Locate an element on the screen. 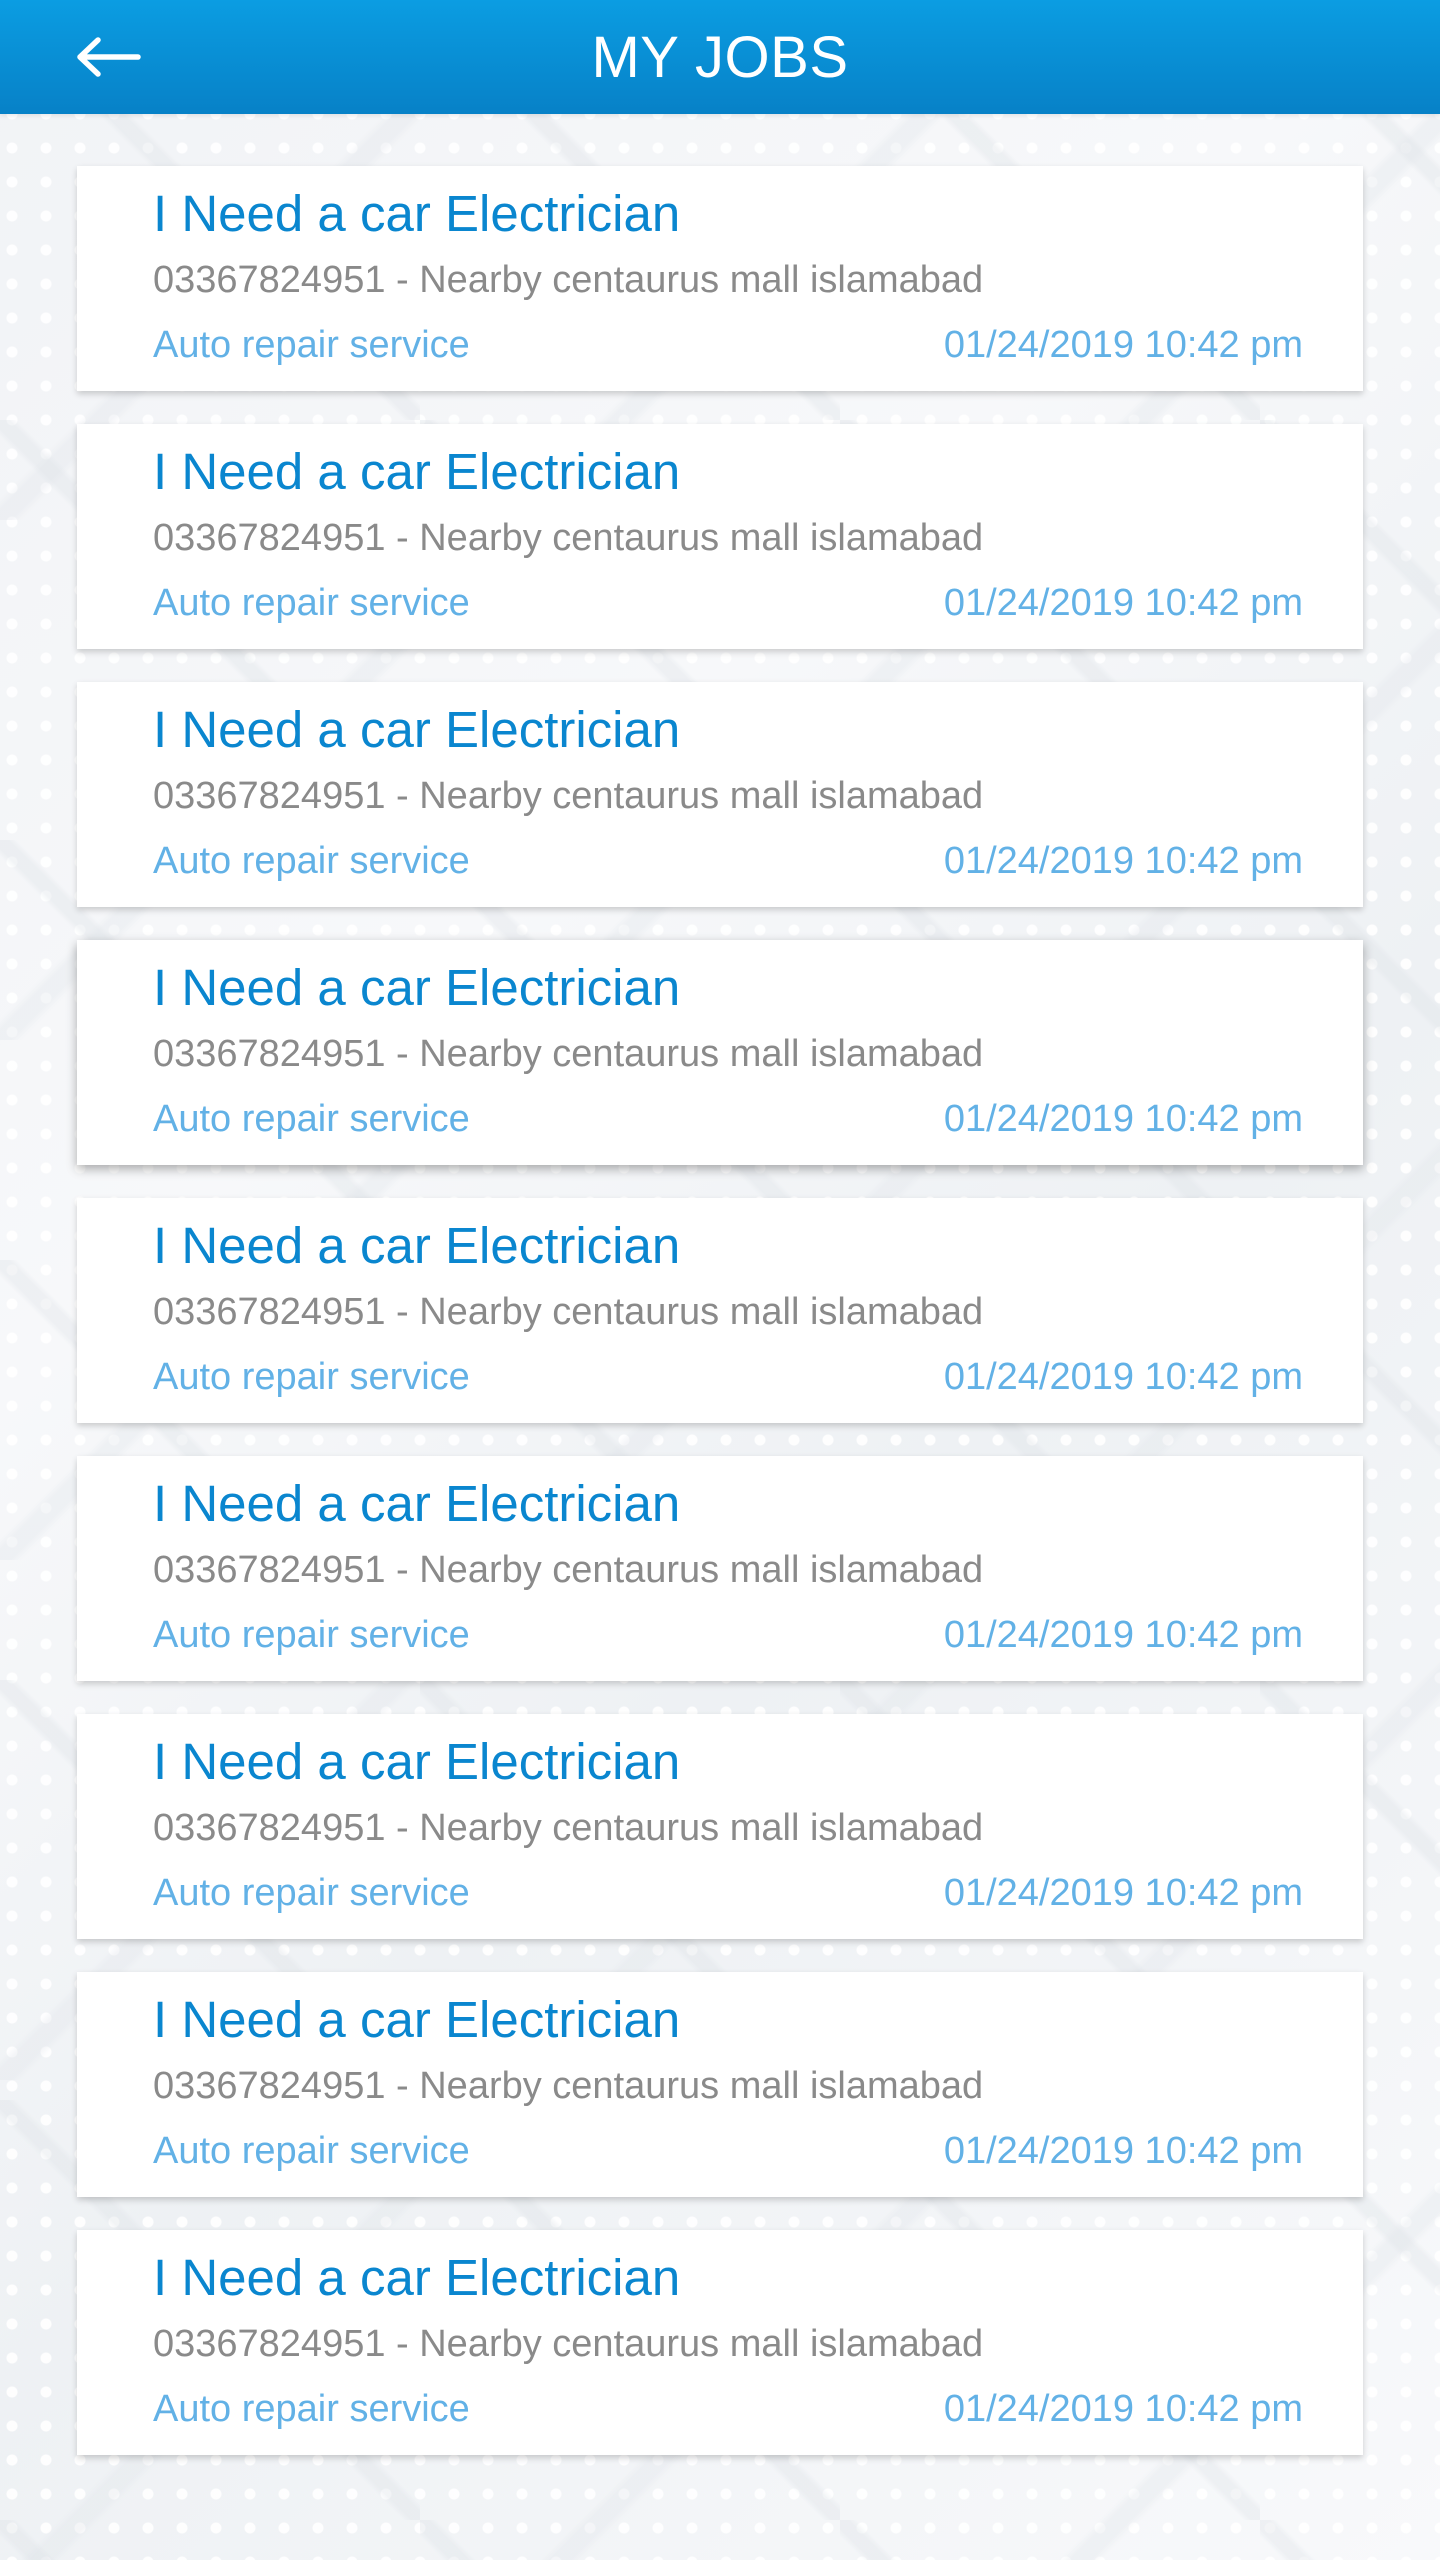 The image size is (1440, 2560). app-bar: MY JOBS is located at coordinates (720, 57).